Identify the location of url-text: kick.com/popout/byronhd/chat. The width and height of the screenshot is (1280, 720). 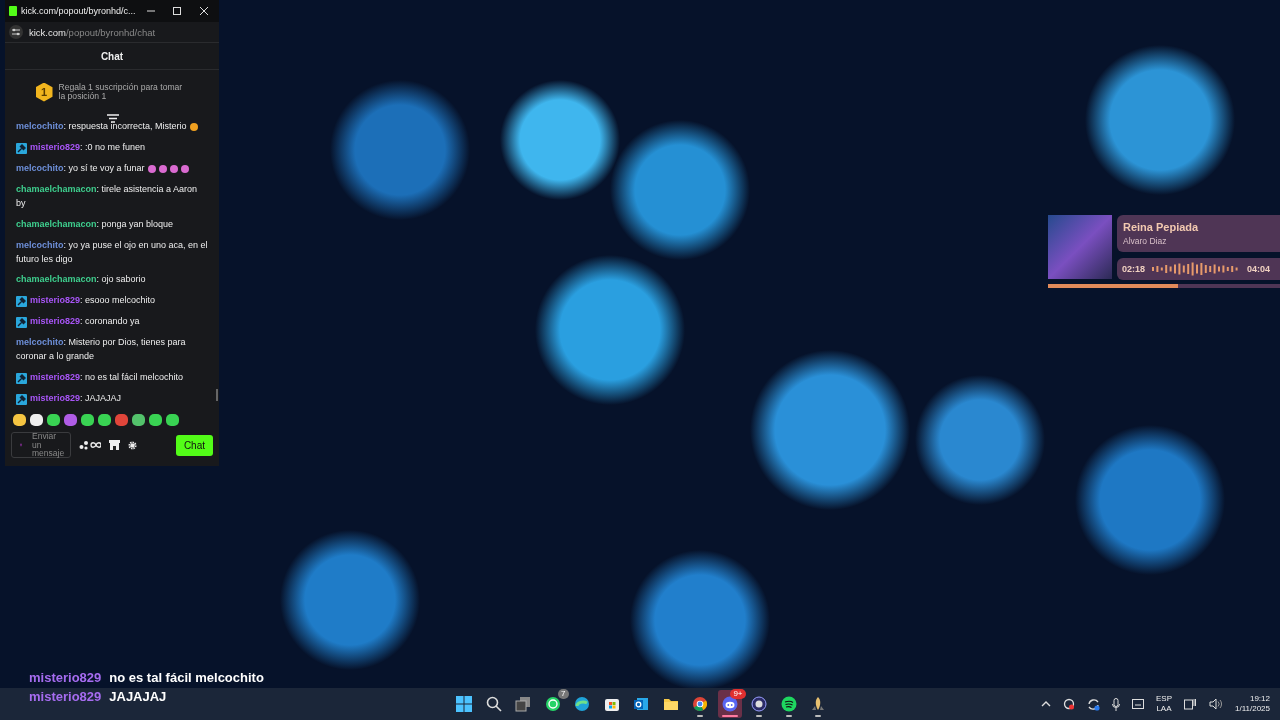
(92, 32).